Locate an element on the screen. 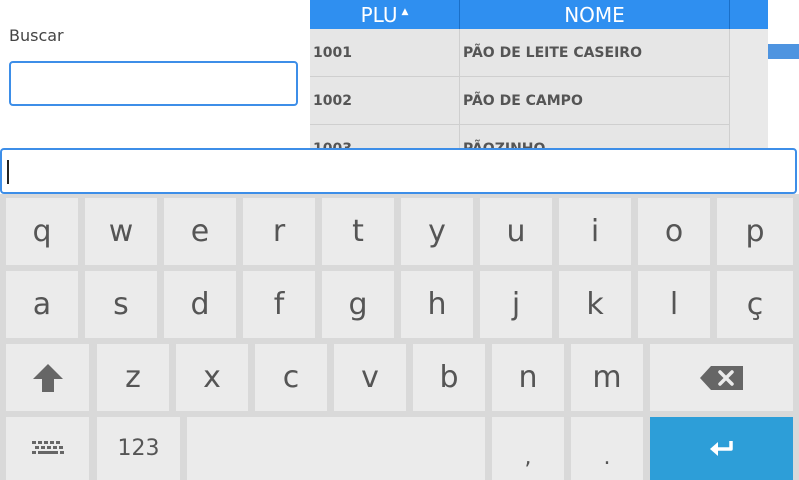 This screenshot has height=480, width=799. key-n: n is located at coordinates (528, 377).